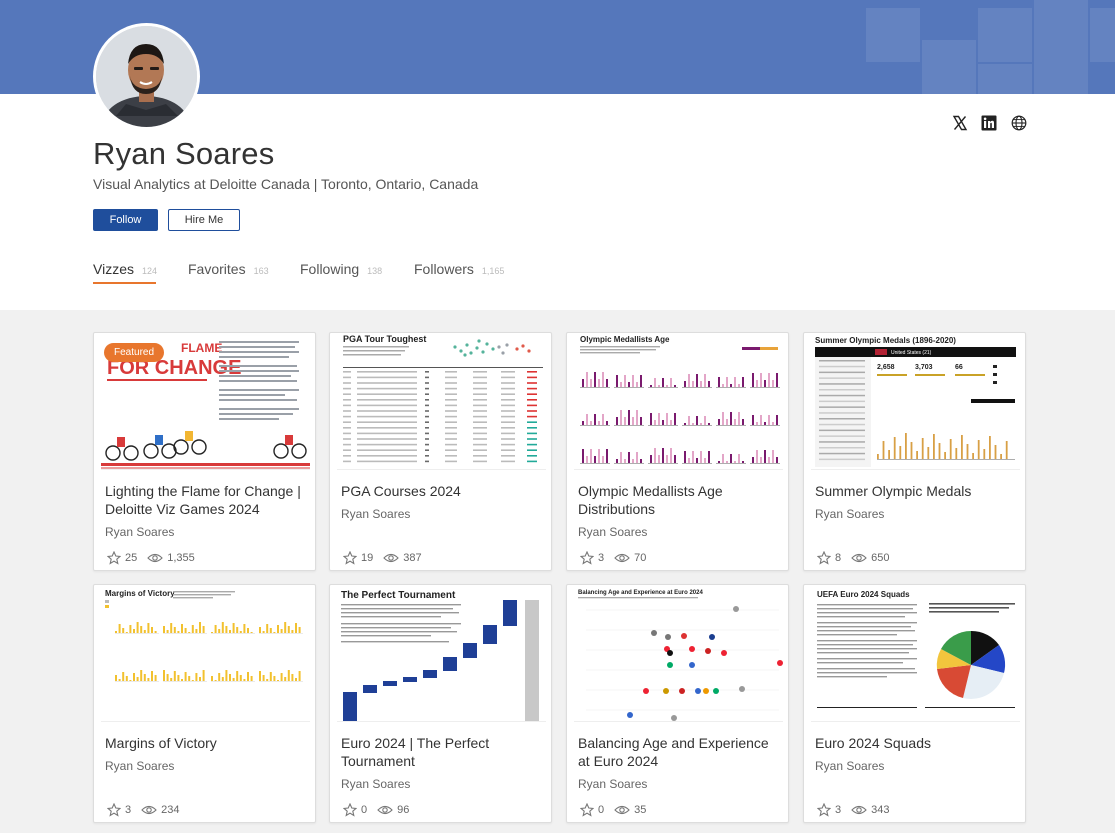  Describe the element at coordinates (915, 491) in the screenshot. I see `viz-title: Summer Olympic Medals` at that location.